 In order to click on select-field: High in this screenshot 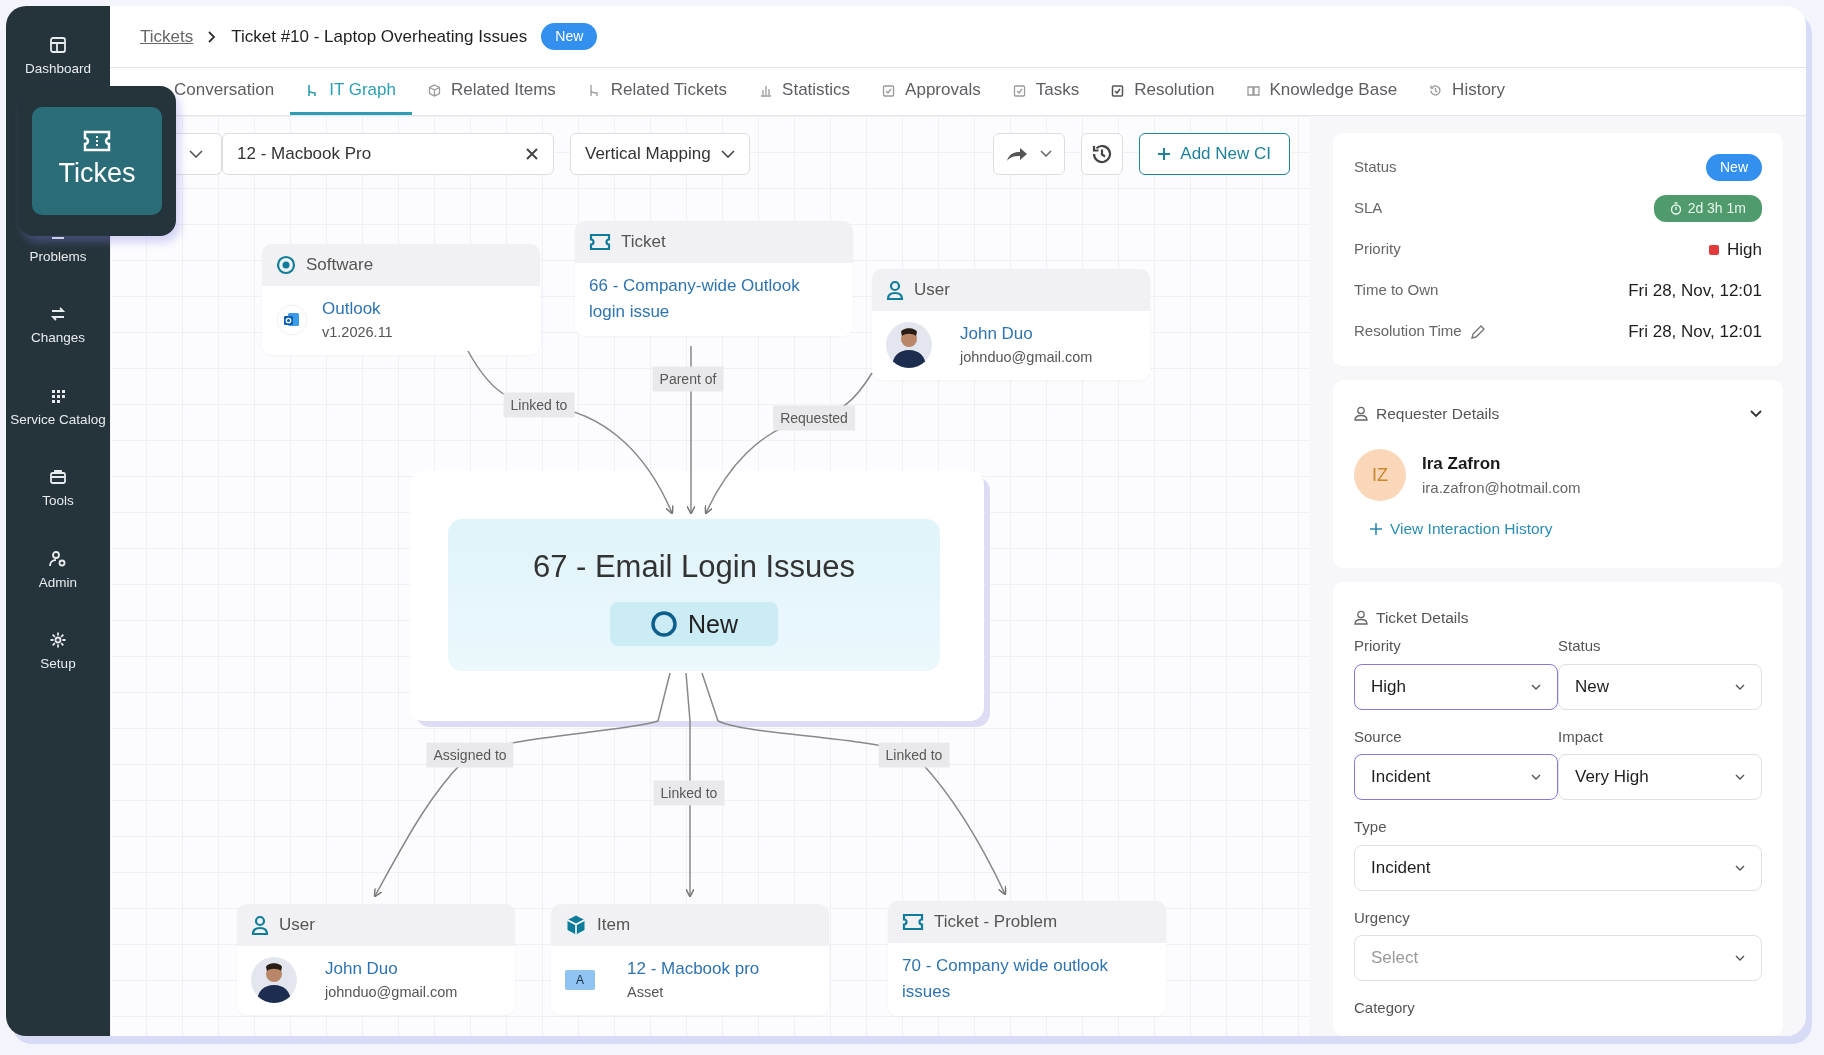, I will do `click(1456, 686)`.